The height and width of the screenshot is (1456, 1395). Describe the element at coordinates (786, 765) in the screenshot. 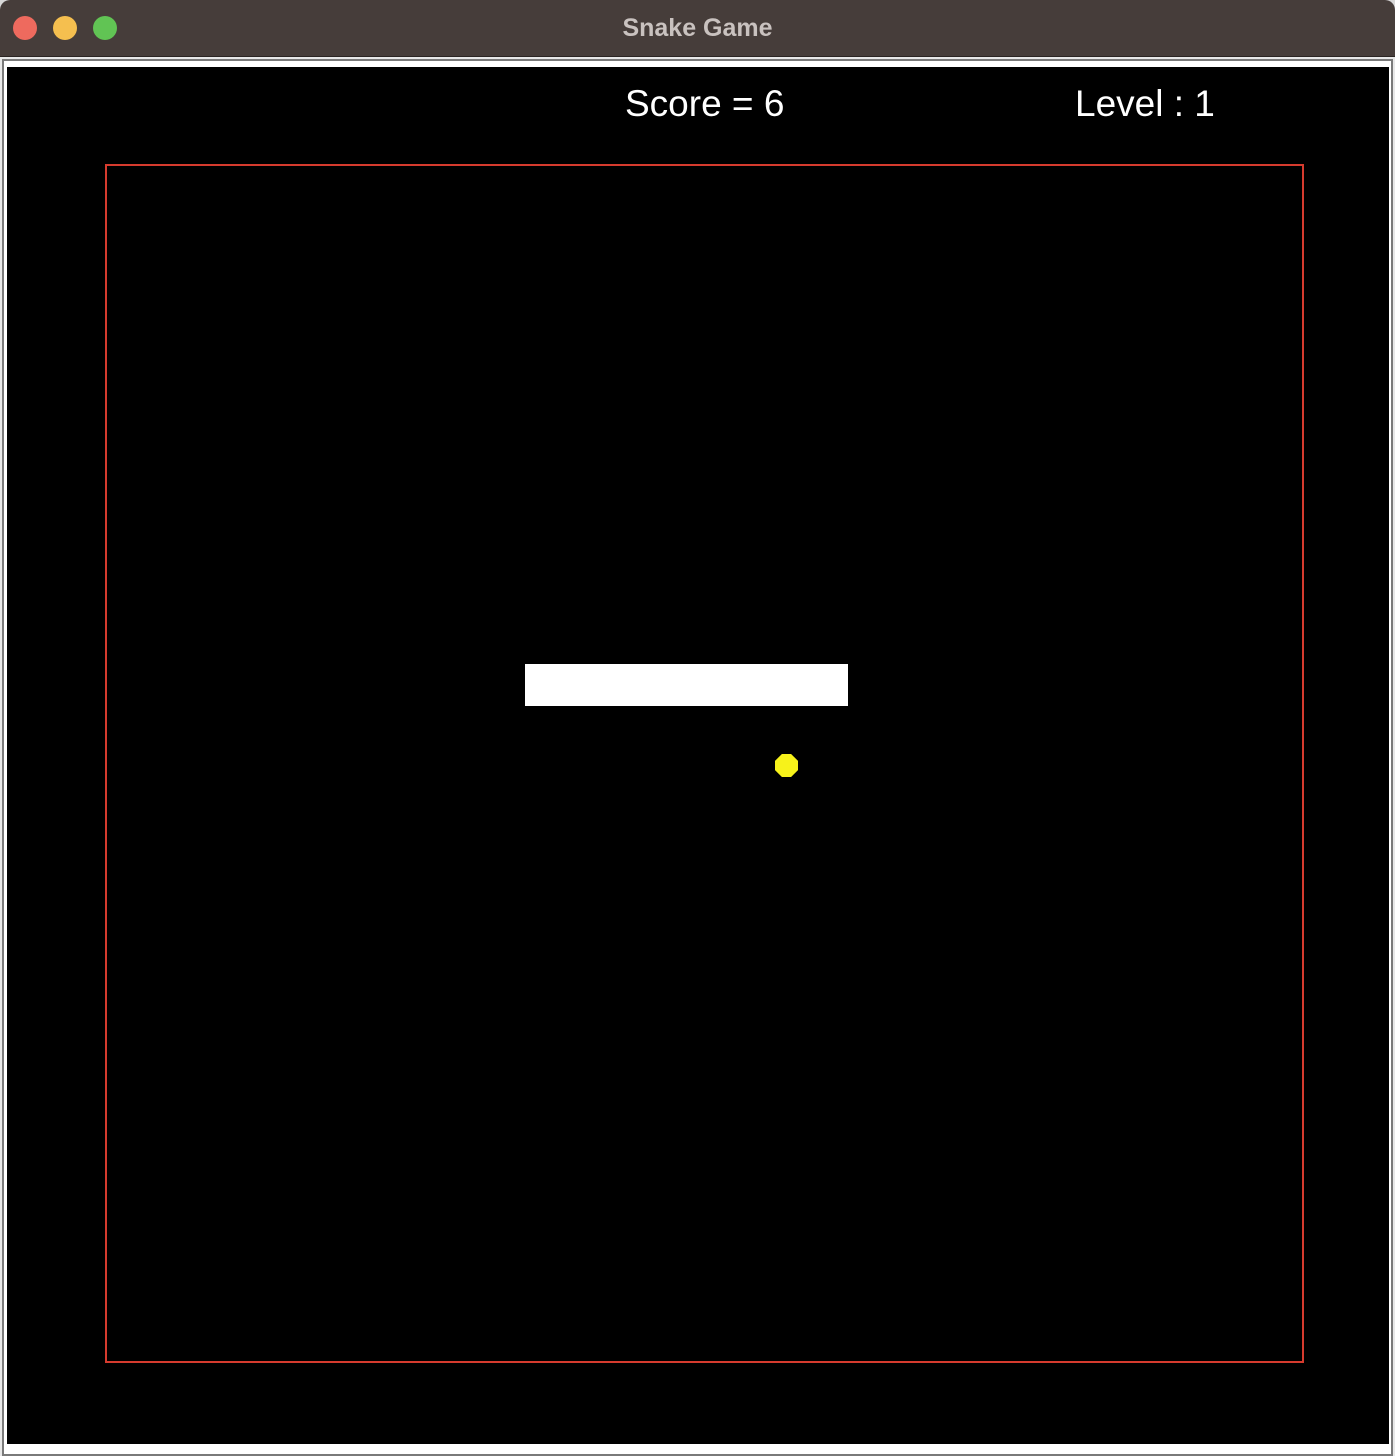

I see `food-pellet` at that location.